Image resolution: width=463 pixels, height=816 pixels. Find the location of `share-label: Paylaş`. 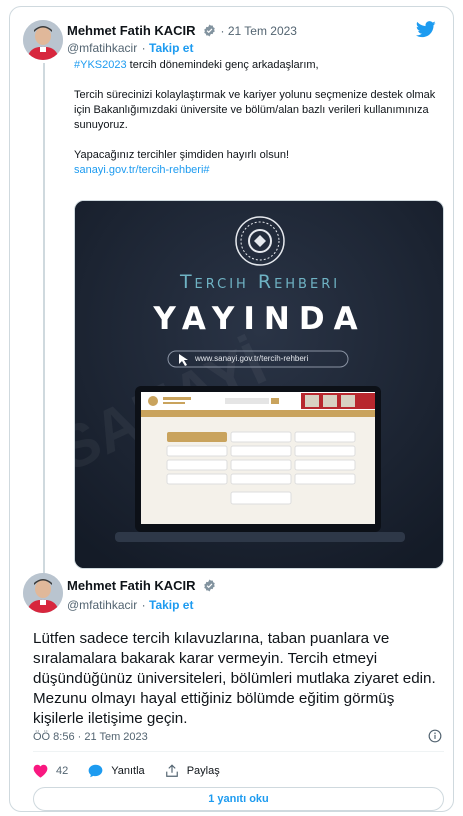

share-label: Paylaş is located at coordinates (203, 771).